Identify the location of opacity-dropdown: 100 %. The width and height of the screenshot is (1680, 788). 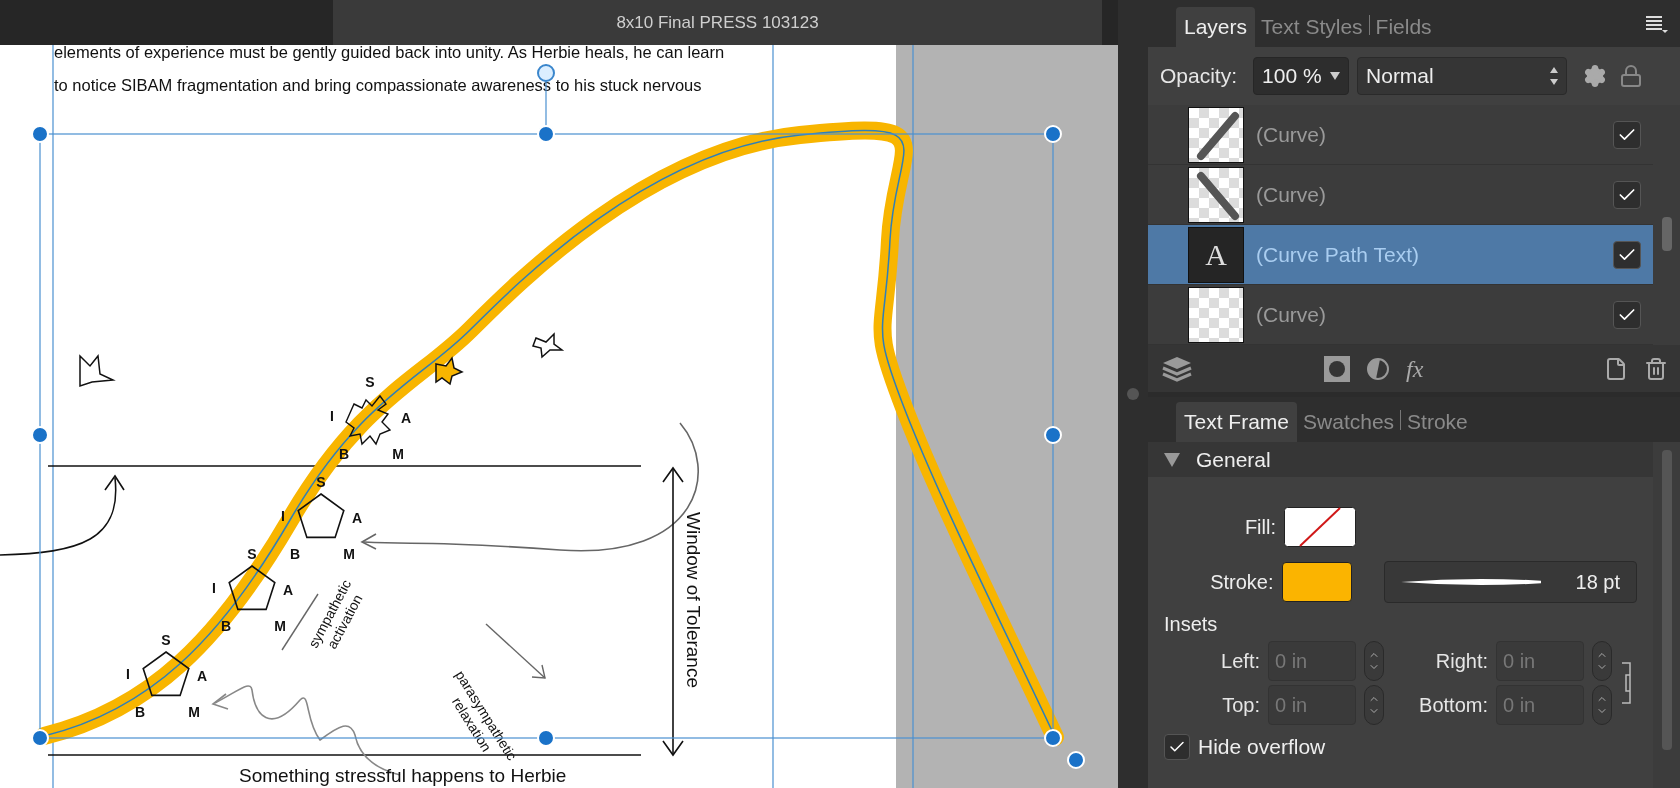
(1301, 76).